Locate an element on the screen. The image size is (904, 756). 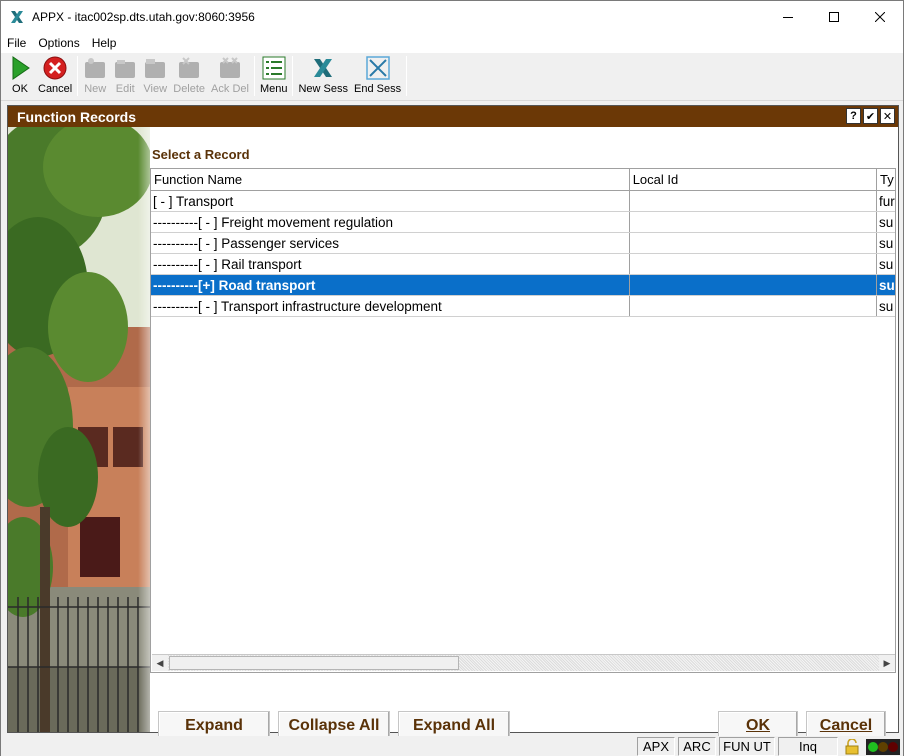
ack-delete-icon is located at coordinates (230, 68).